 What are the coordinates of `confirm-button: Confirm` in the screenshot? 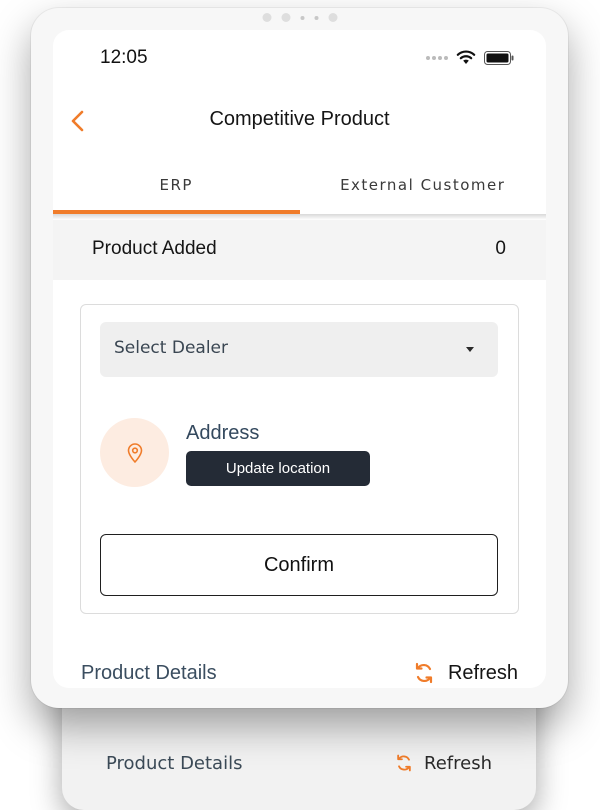 It's located at (299, 565).